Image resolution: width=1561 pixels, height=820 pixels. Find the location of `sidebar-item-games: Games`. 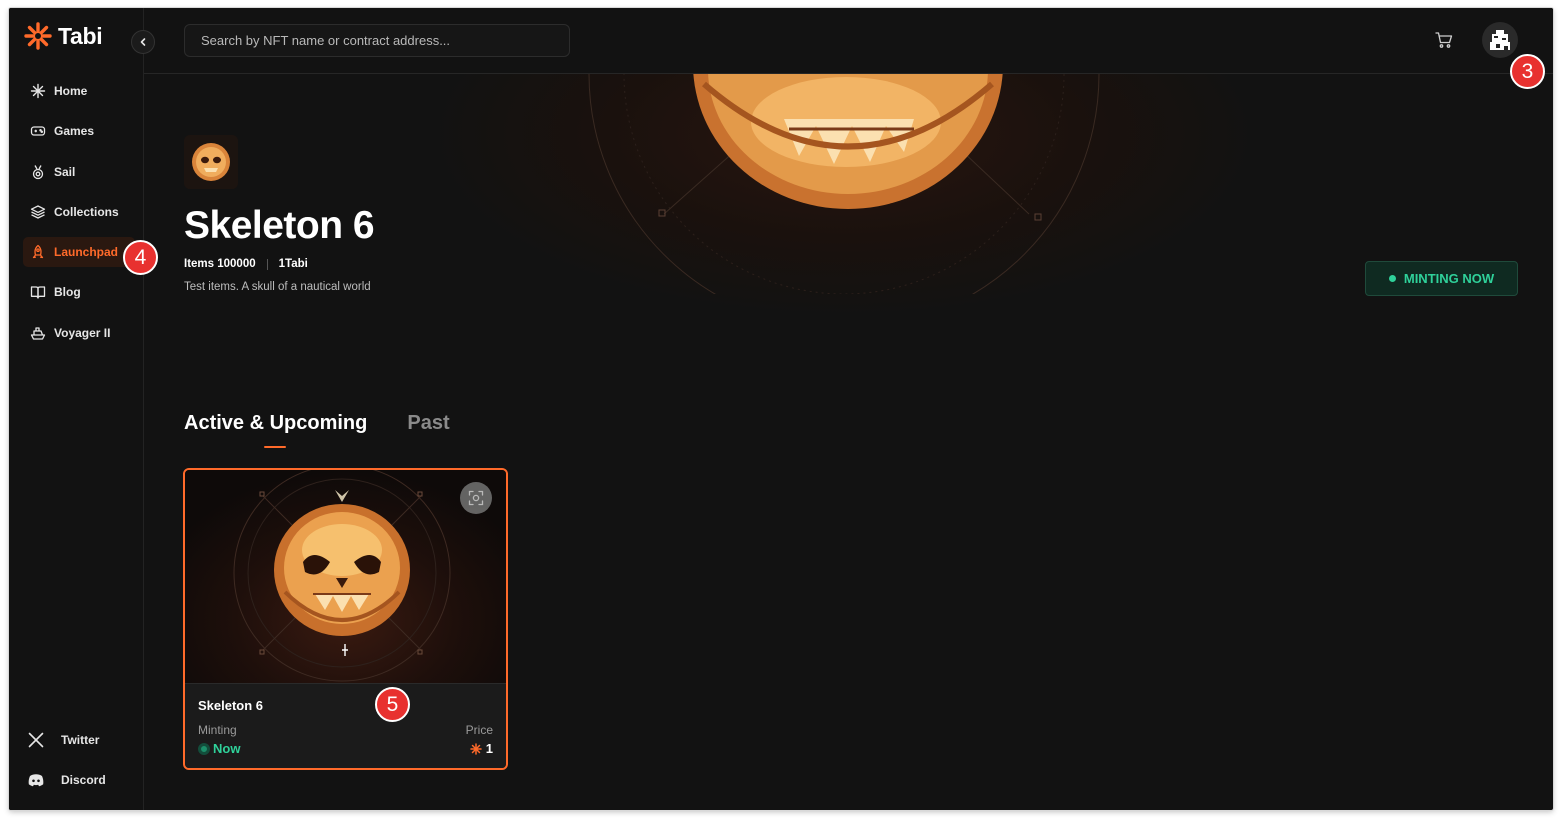

sidebar-item-games: Games is located at coordinates (79, 131).